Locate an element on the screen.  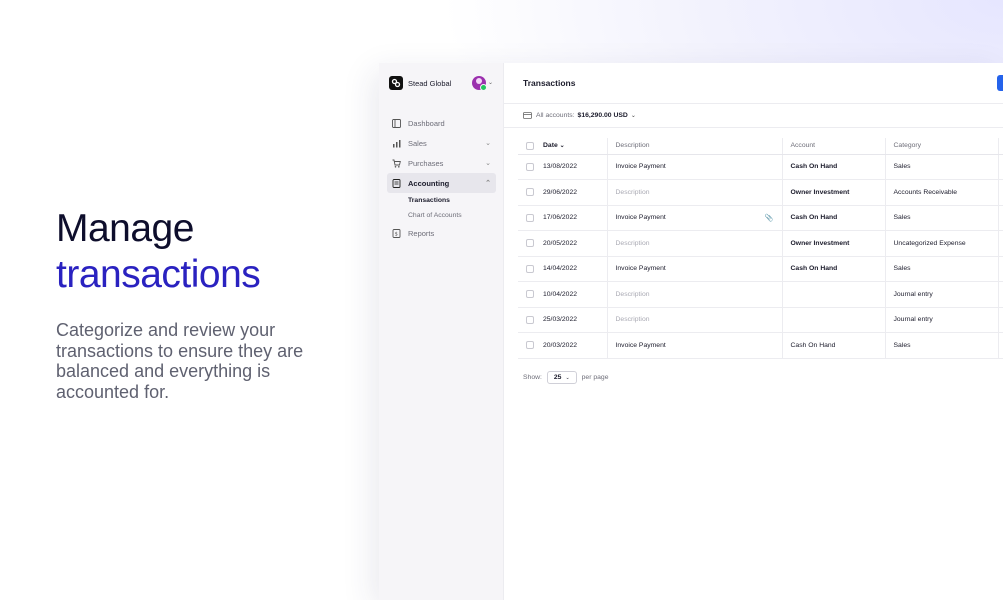
new-transaction-button is located at coordinates (1000, 83).